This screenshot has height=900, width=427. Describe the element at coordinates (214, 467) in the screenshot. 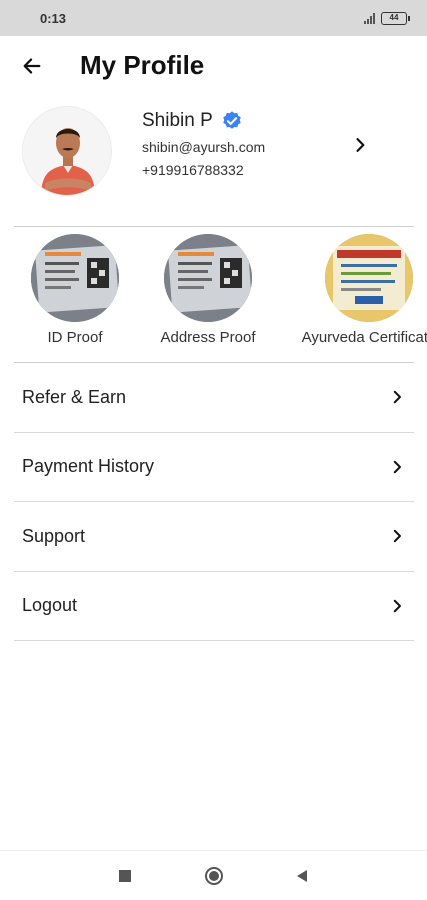

I see `menu-item-payment-history: Payment History` at that location.